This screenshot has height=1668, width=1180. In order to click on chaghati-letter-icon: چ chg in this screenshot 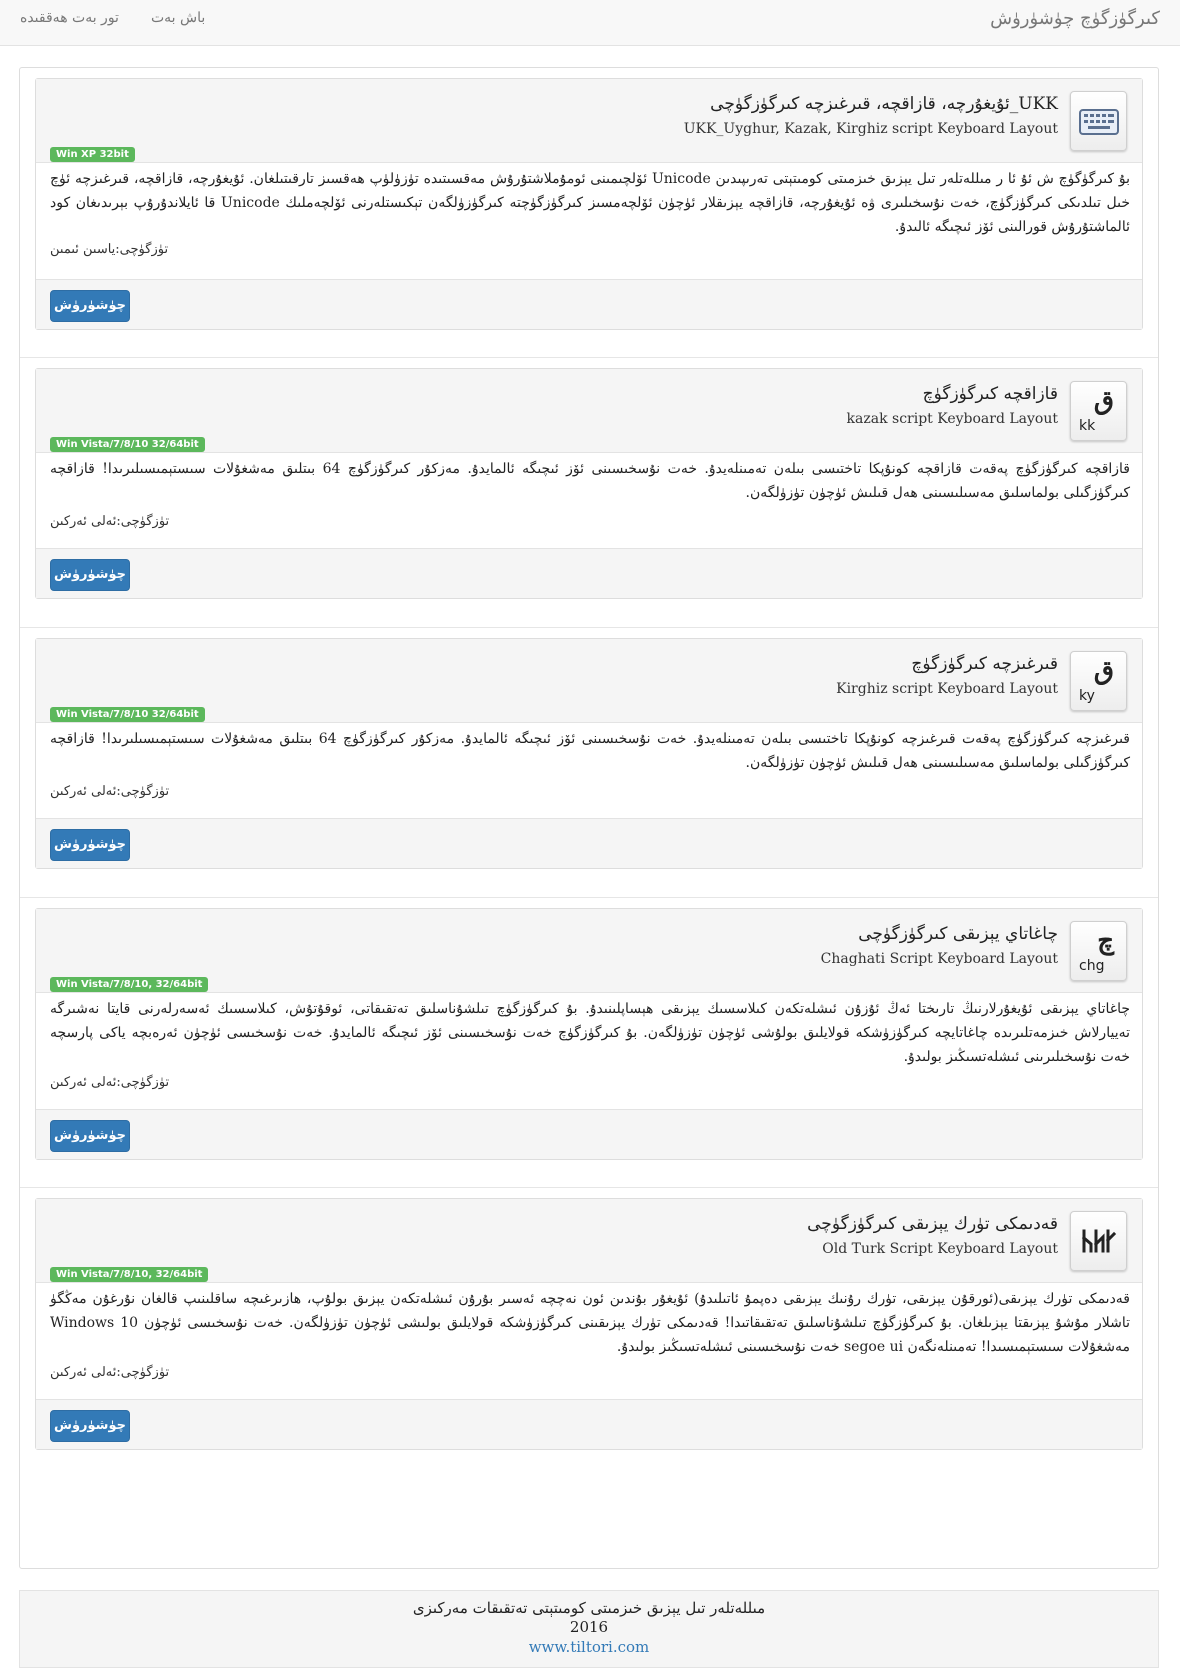, I will do `click(1098, 951)`.